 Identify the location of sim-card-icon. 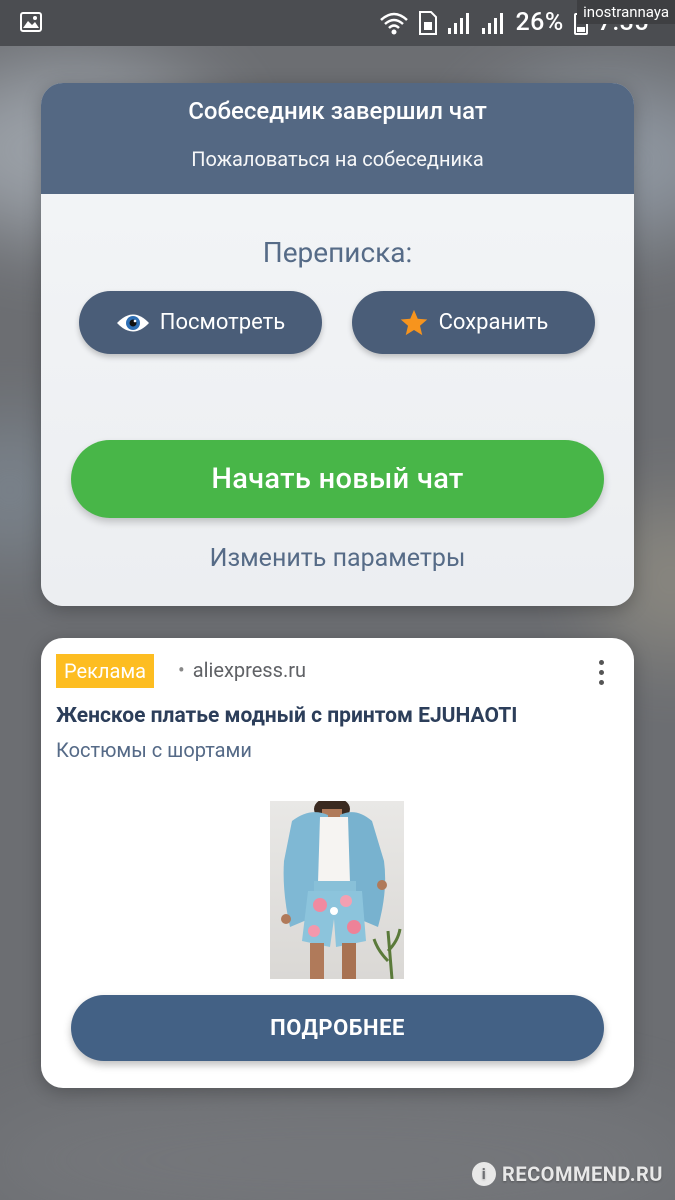
(428, 22).